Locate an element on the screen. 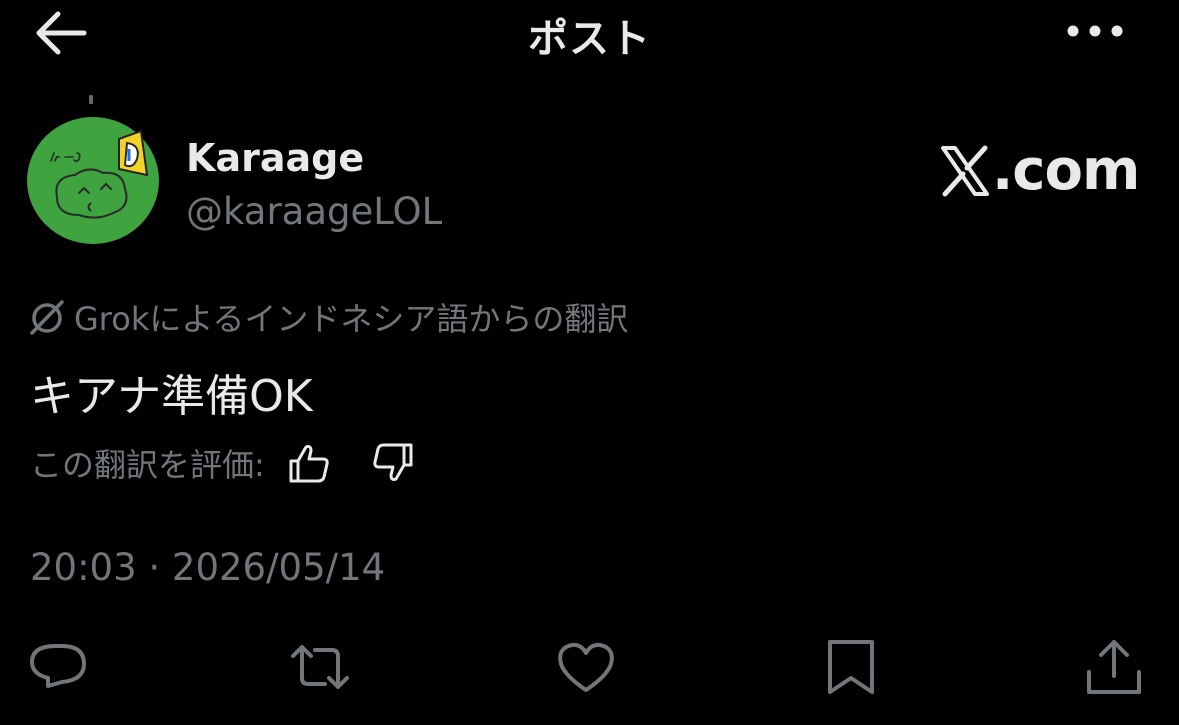 Image resolution: width=1179 pixels, height=725 pixels. translation-notice: Grokによるインドネシア語からの翻訳 is located at coordinates (328, 317).